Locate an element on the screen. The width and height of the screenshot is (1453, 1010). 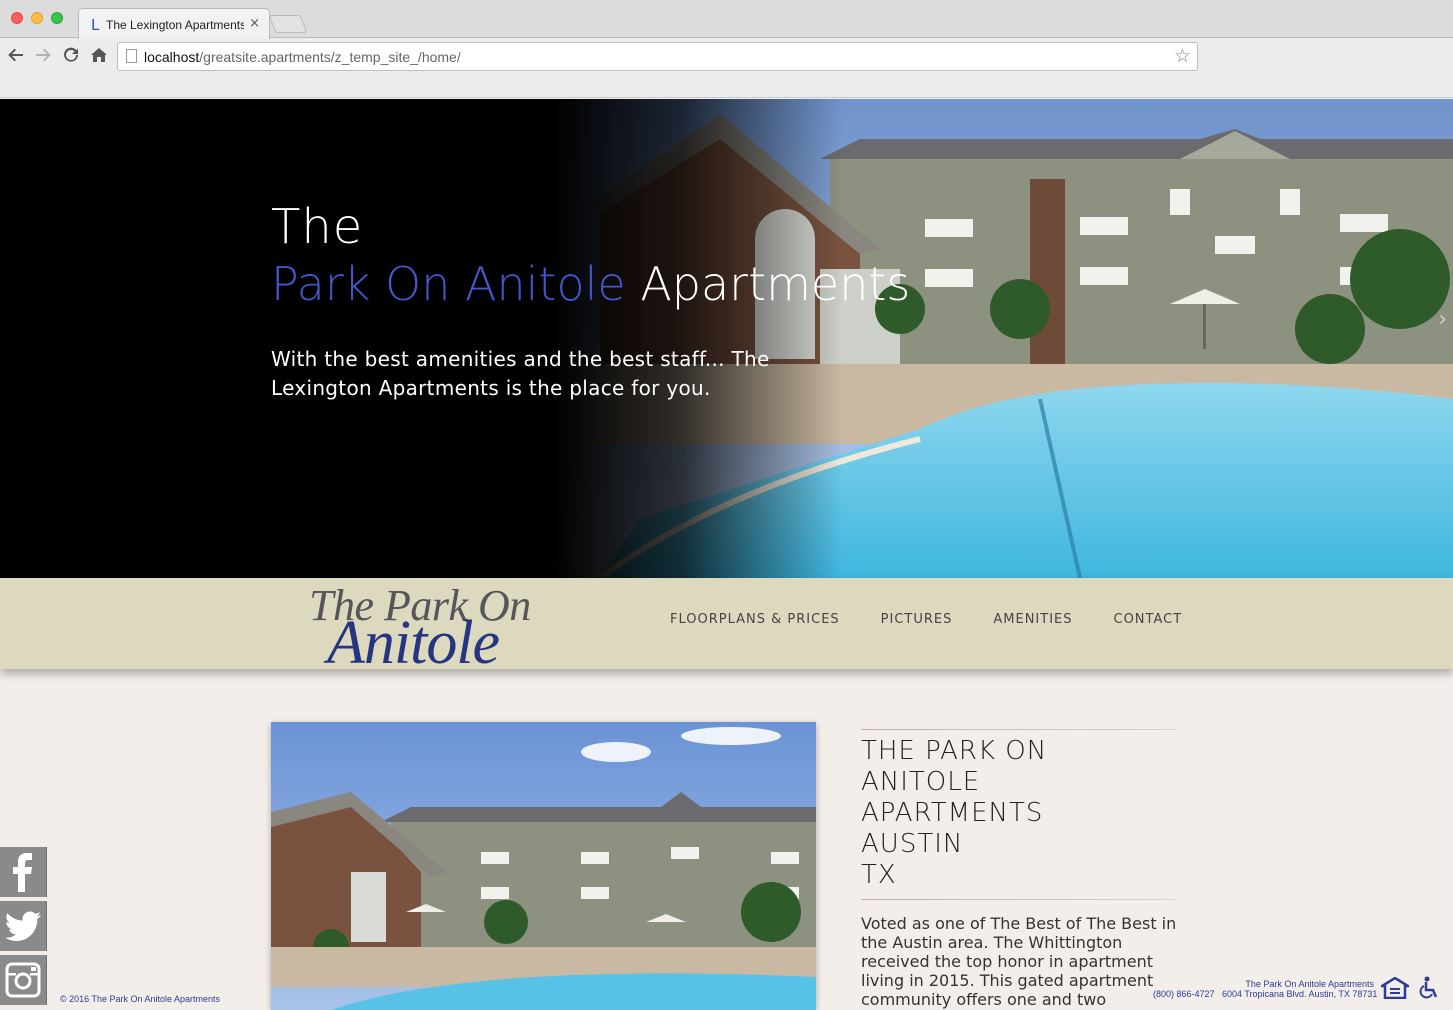
logo-bottom-text: Anitole is located at coordinates (413, 643).